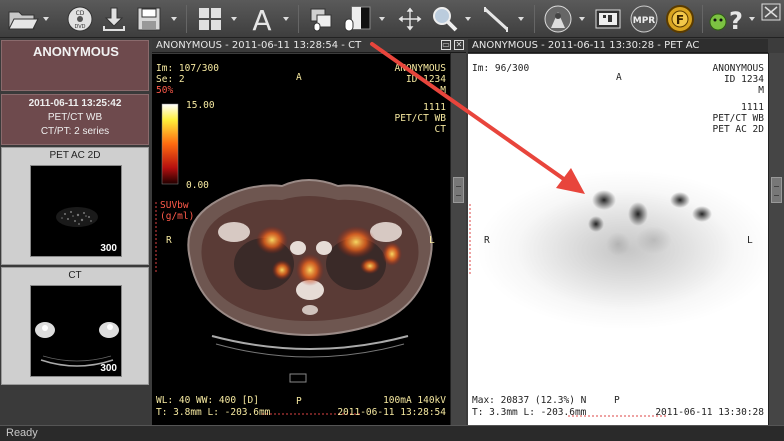 This screenshot has height=441, width=784. I want to click on study-desc-overlay: PET/CT WB, so click(420, 118).